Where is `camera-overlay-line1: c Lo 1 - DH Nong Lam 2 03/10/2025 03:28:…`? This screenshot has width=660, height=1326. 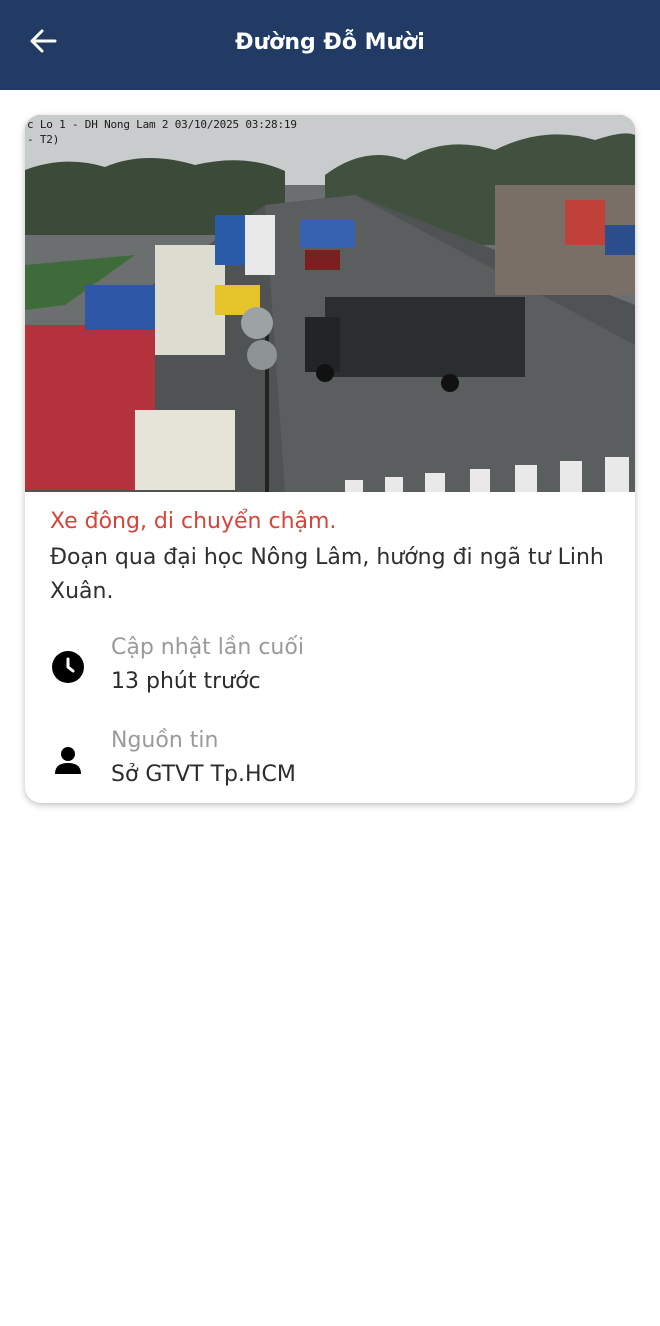 camera-overlay-line1: c Lo 1 - DH Nong Lam 2 03/10/2025 03:28:… is located at coordinates (162, 124).